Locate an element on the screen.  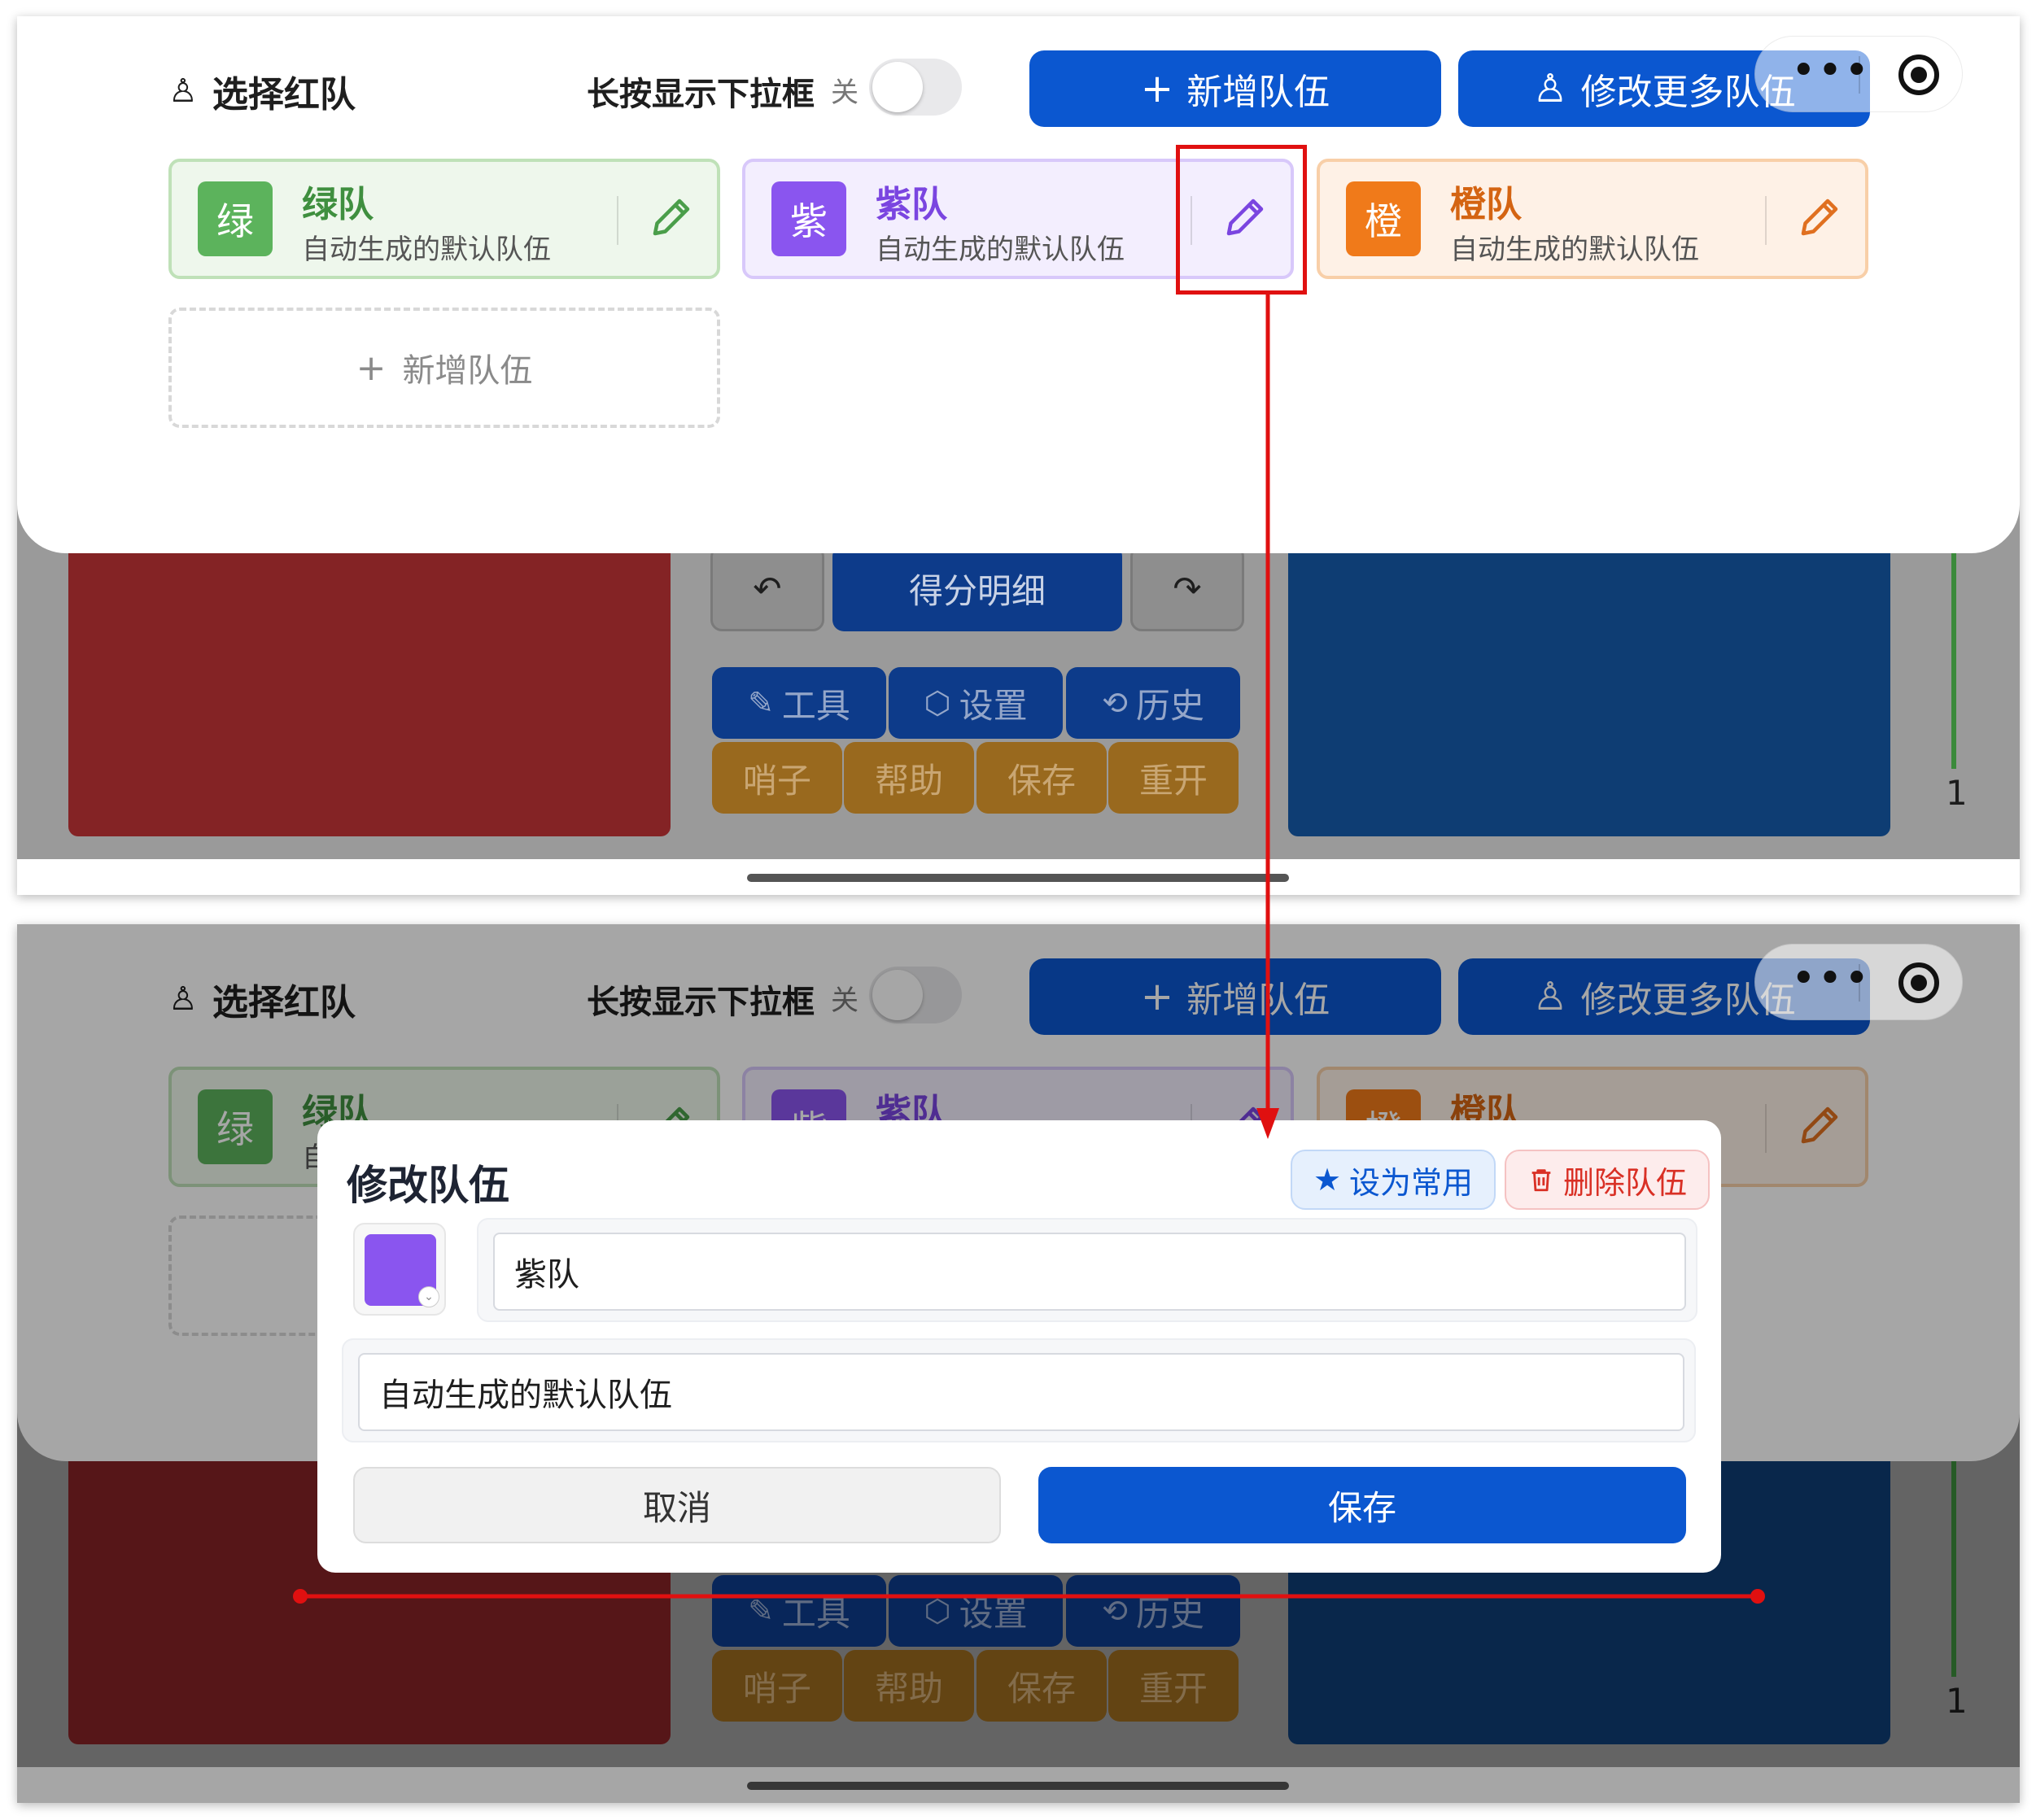
long-press-label: 长按显示下拉框 is located at coordinates (701, 94).